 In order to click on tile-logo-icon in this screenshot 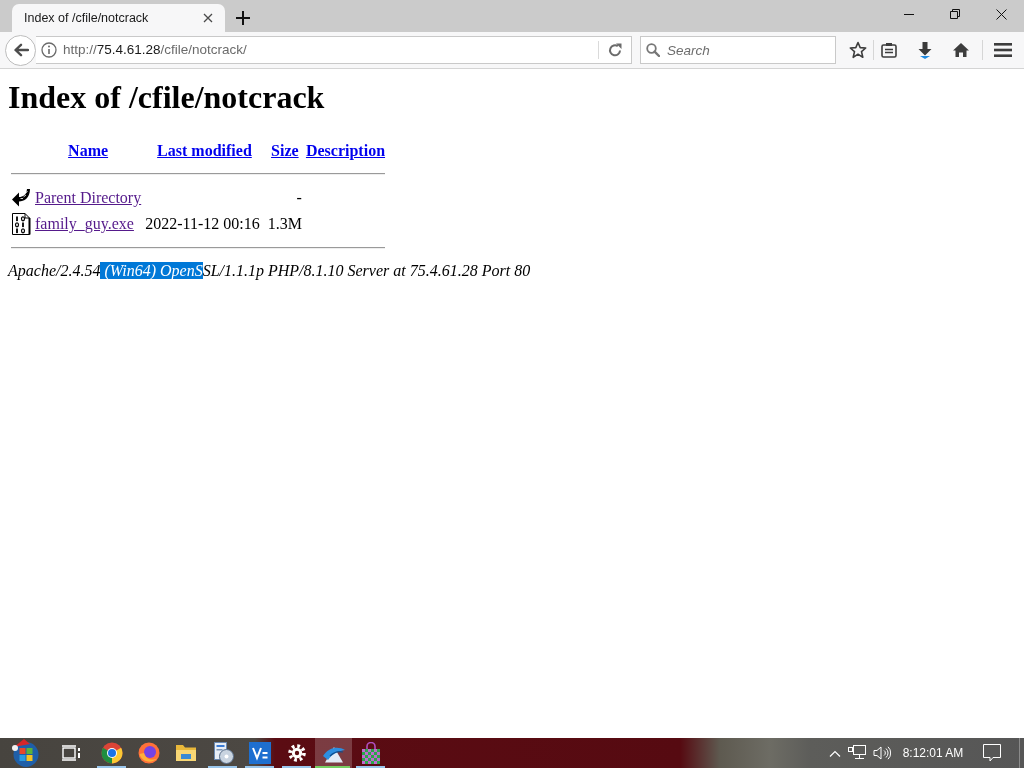, I will do `click(259, 753)`.